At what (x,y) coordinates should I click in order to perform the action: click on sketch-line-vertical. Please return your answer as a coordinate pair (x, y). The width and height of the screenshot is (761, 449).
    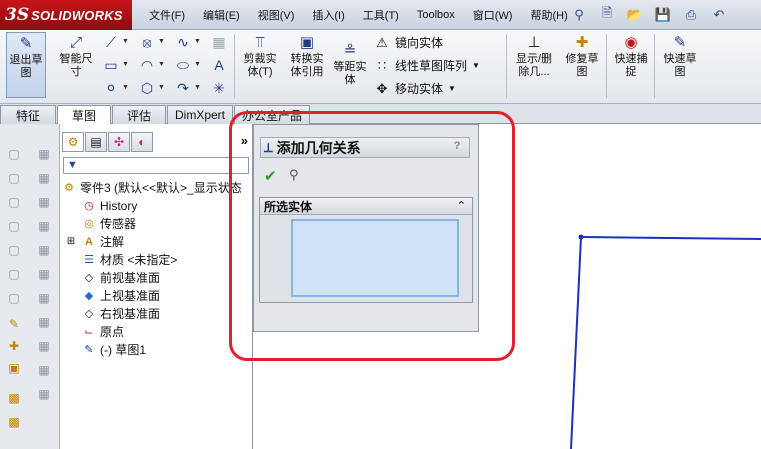
    Looking at the image, I should click on (576, 342).